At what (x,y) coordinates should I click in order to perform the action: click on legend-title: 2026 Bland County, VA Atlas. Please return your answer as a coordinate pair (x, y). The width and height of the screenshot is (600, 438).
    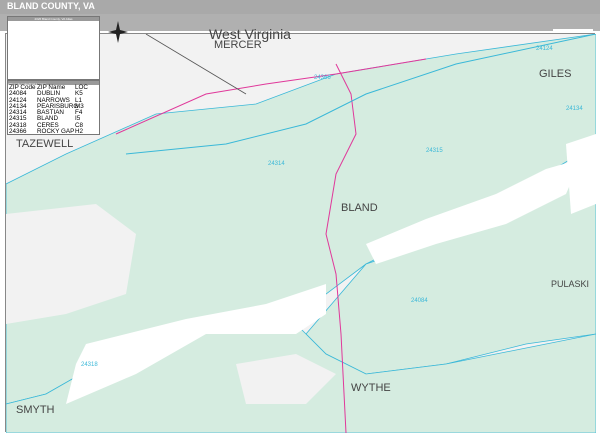
    Looking at the image, I should click on (53, 19).